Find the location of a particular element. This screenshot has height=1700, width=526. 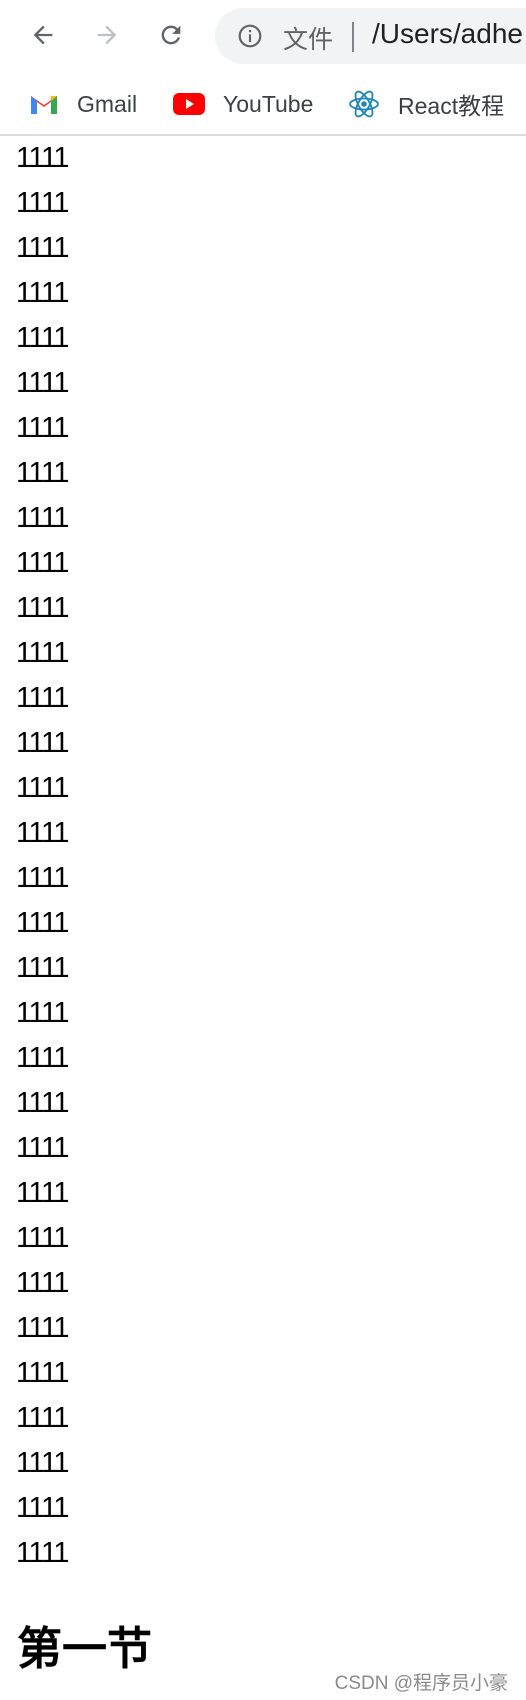

bookmark-label: React教程 is located at coordinates (451, 106).